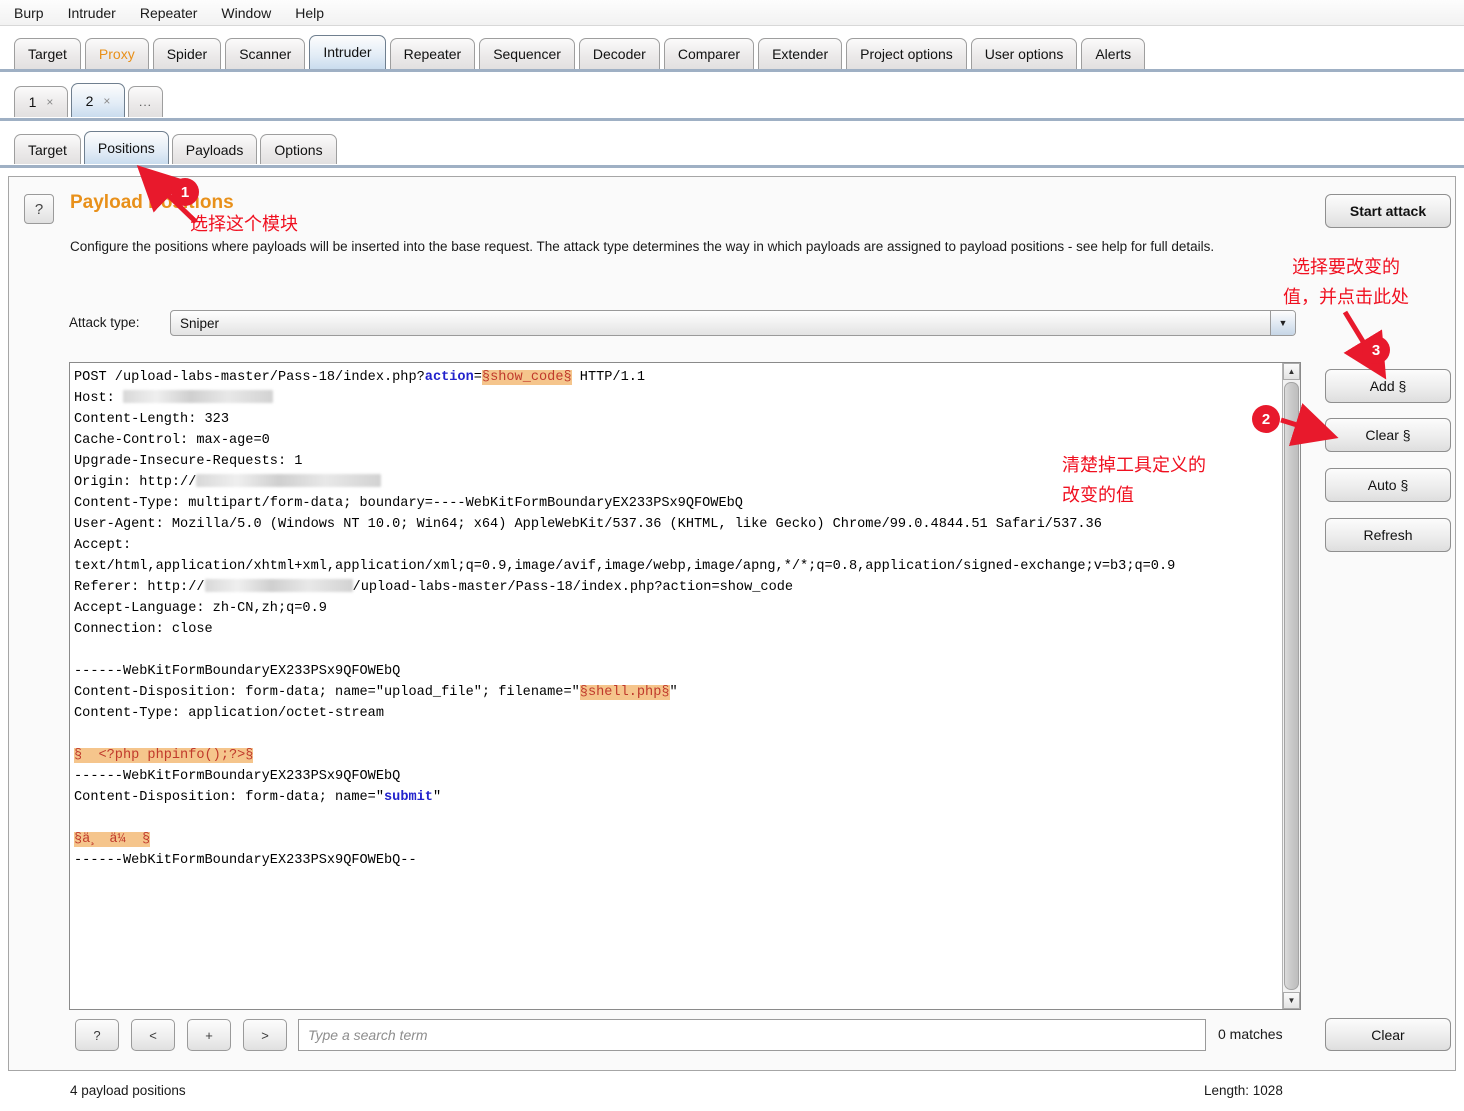  Describe the element at coordinates (47, 53) in the screenshot. I see `tab-target: Target` at that location.